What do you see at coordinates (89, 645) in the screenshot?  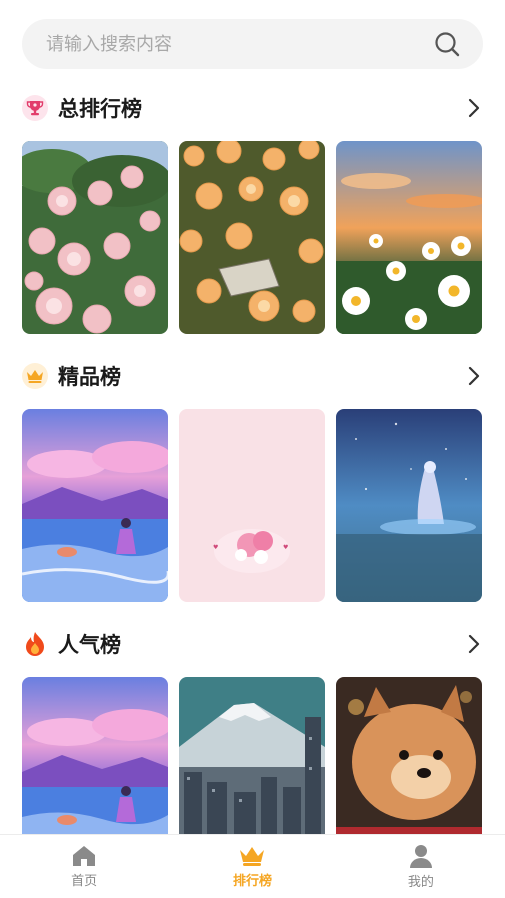 I see `section-title: 人气榜` at bounding box center [89, 645].